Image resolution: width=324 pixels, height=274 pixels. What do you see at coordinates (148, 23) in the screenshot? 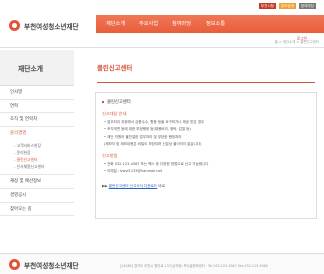
I see `gnb-item-business: 주요사업` at bounding box center [148, 23].